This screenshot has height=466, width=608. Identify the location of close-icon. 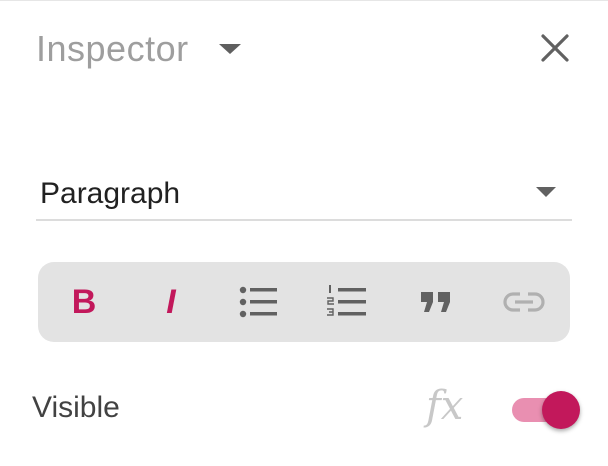
(555, 48).